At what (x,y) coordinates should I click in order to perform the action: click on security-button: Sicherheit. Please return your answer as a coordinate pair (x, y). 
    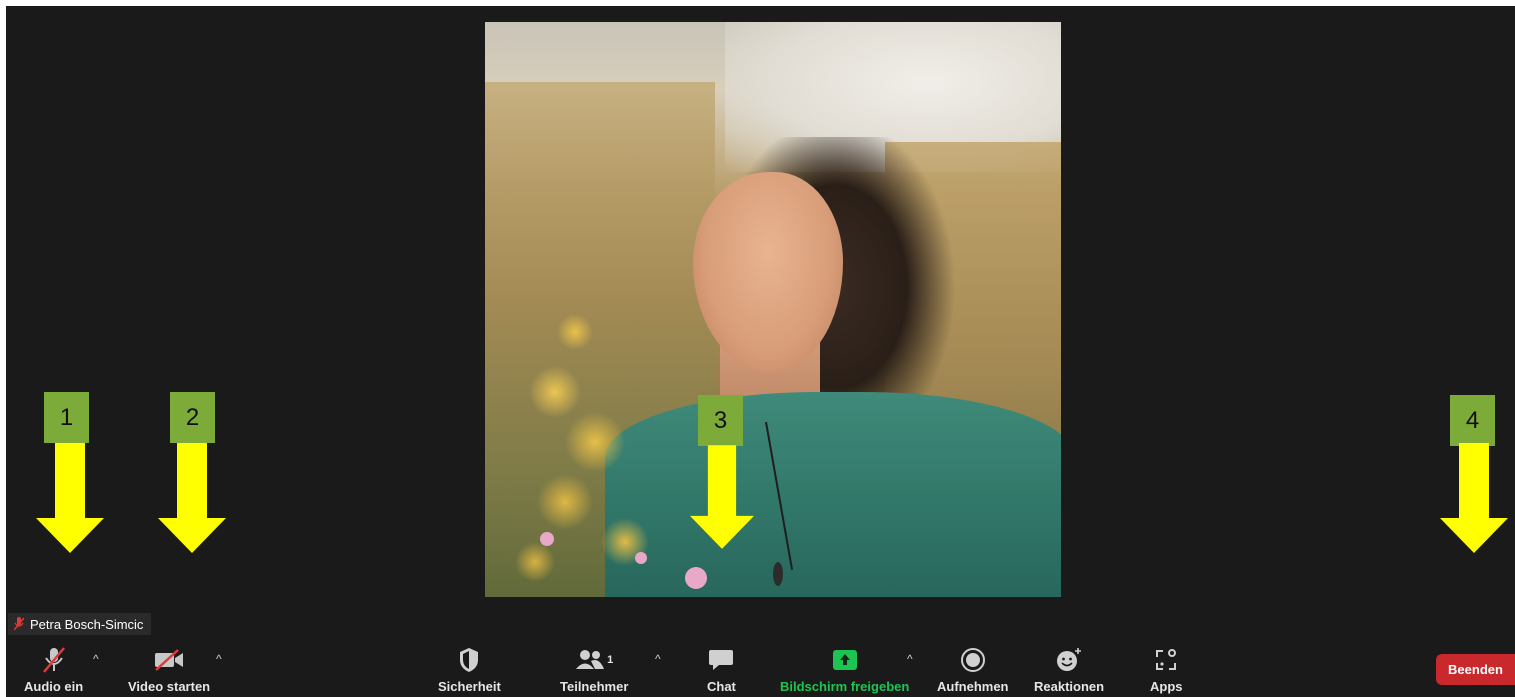
    Looking at the image, I should click on (469, 669).